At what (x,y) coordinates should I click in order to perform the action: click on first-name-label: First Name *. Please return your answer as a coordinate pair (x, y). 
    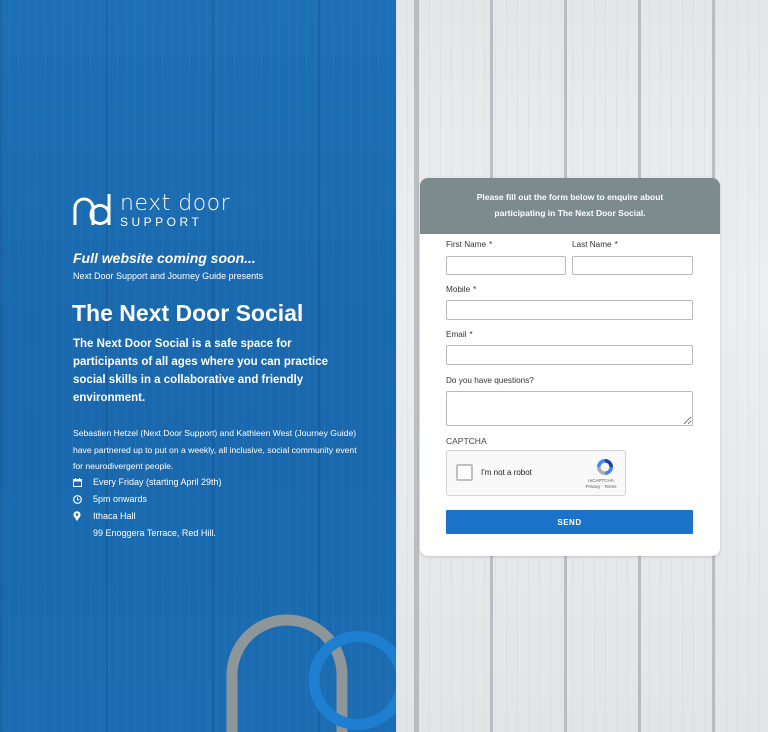
    Looking at the image, I should click on (469, 244).